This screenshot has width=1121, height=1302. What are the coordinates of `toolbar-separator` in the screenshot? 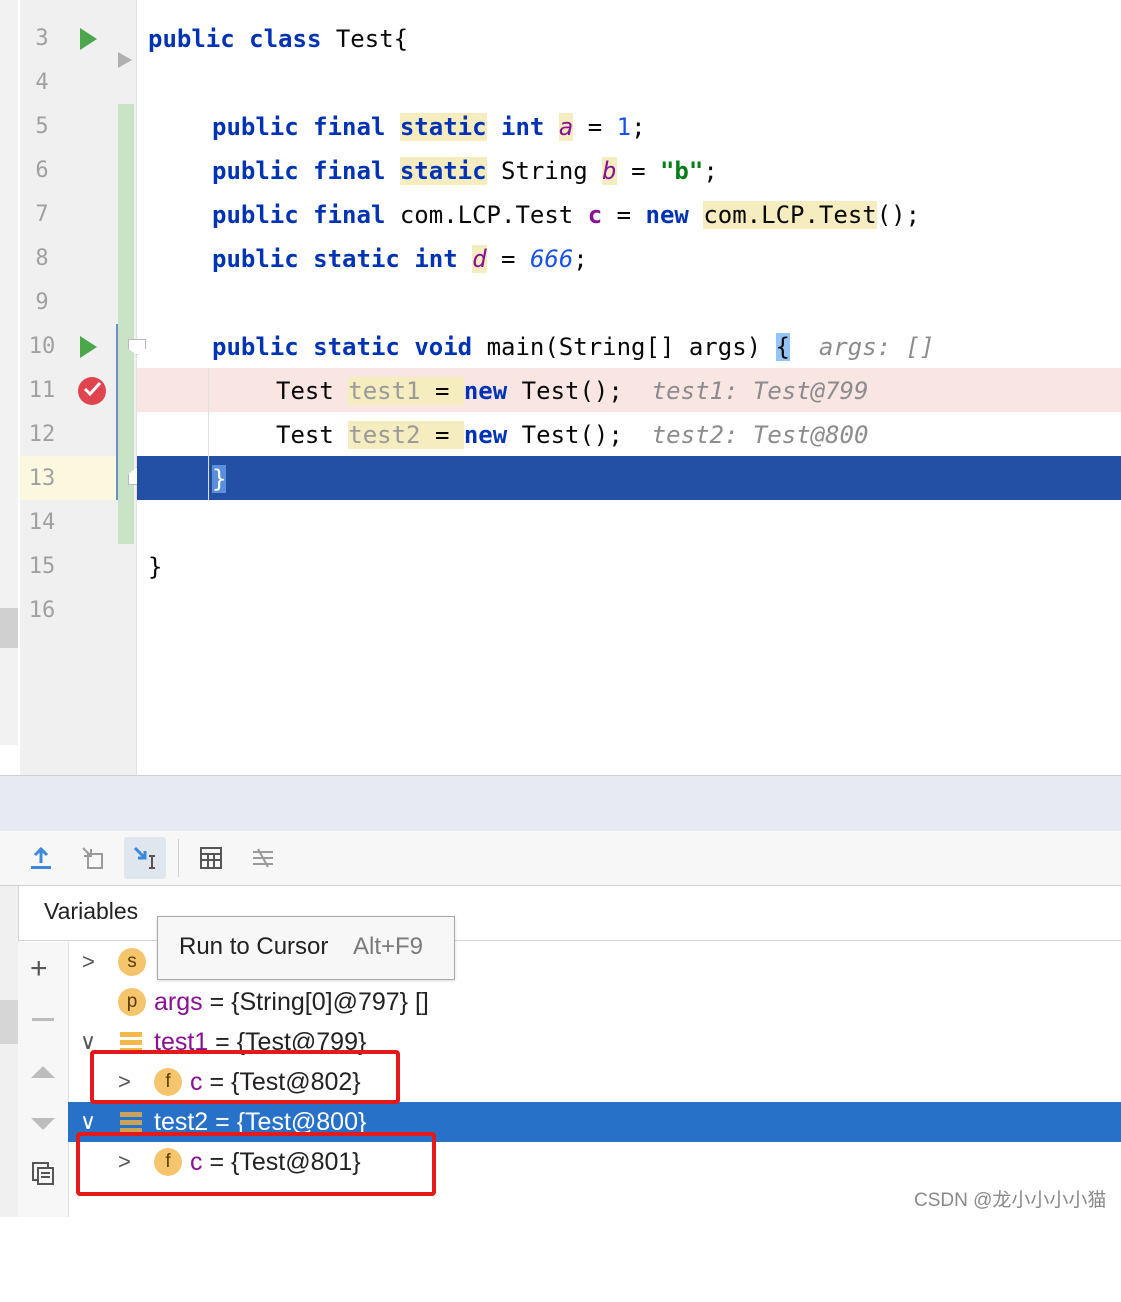 It's located at (178, 858).